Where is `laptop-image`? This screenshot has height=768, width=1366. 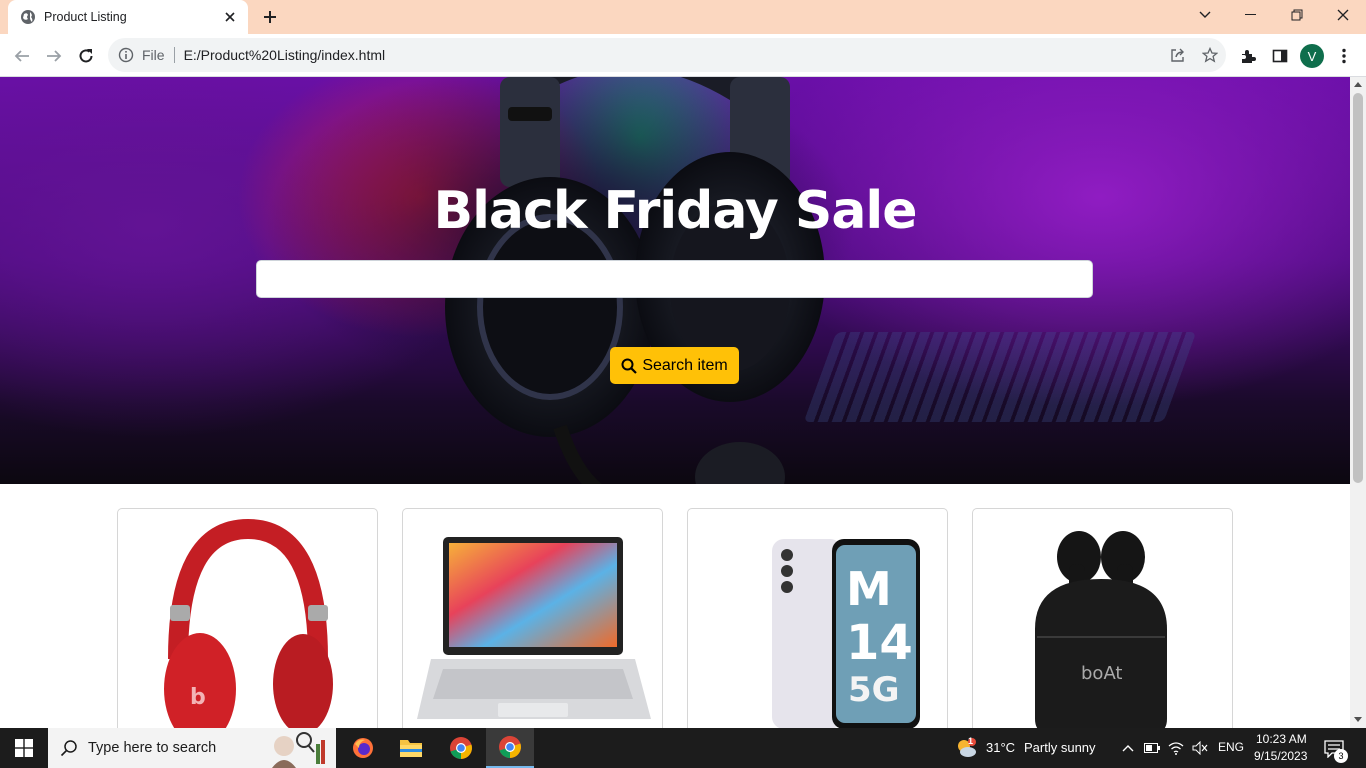
laptop-image is located at coordinates (534, 628).